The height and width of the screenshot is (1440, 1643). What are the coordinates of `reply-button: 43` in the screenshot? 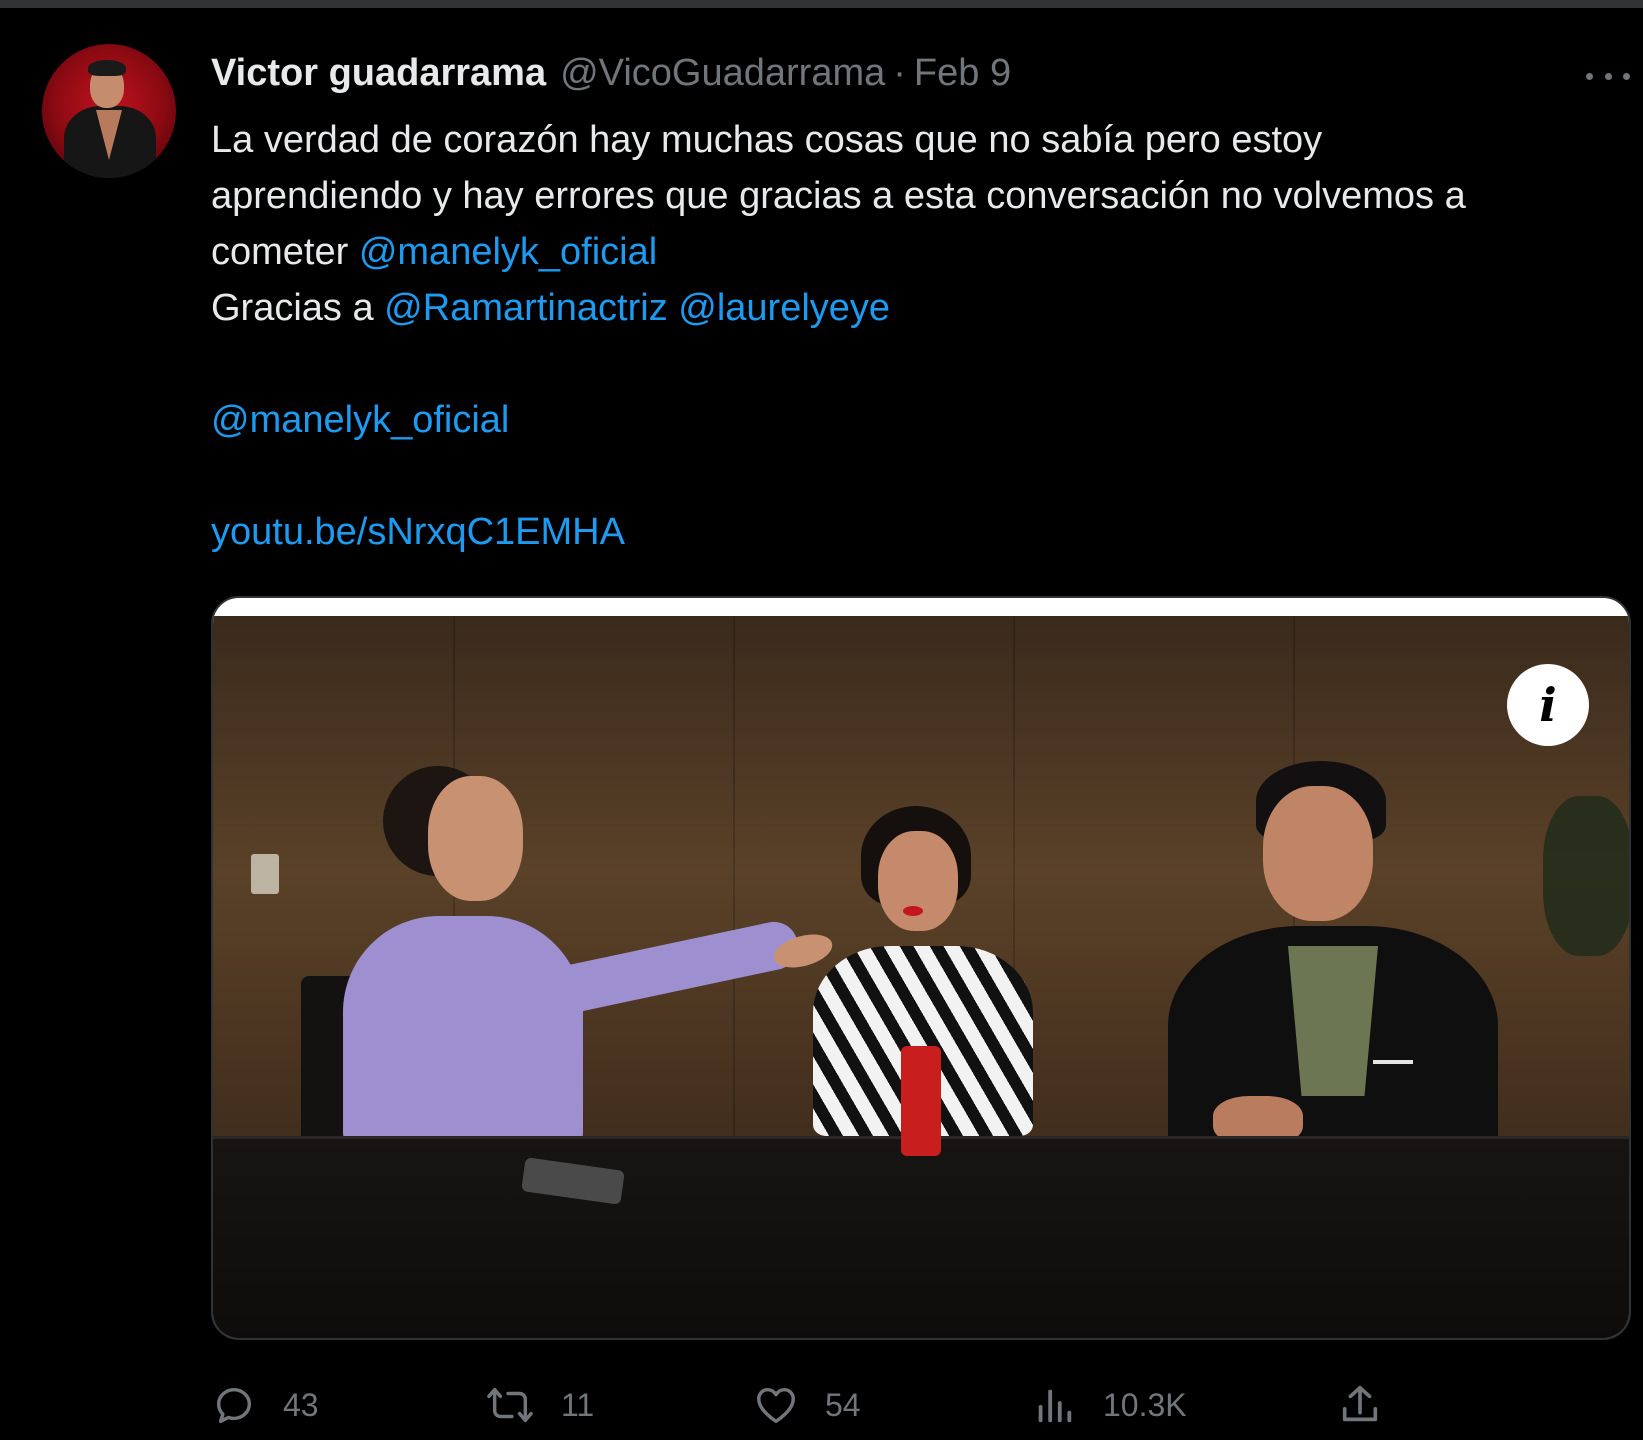 It's located at (265, 1405).